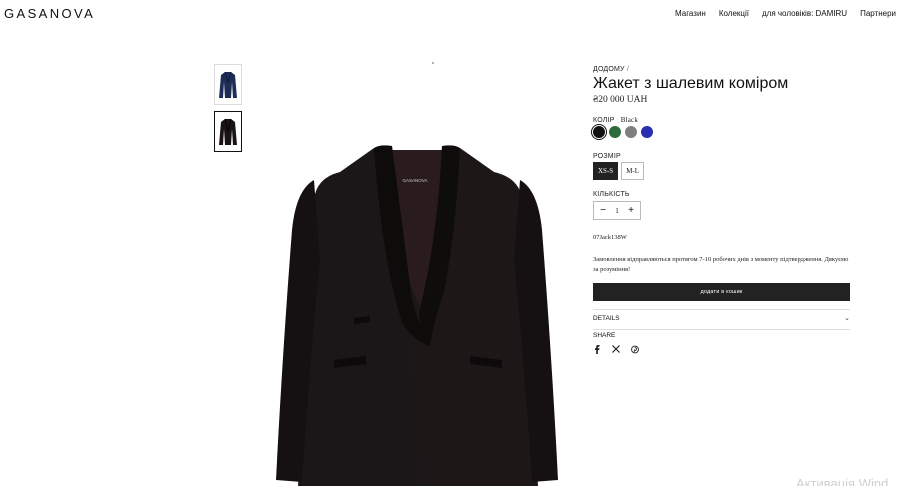 The image size is (900, 486). I want to click on site-logo: GASANOVA, so click(49, 13).